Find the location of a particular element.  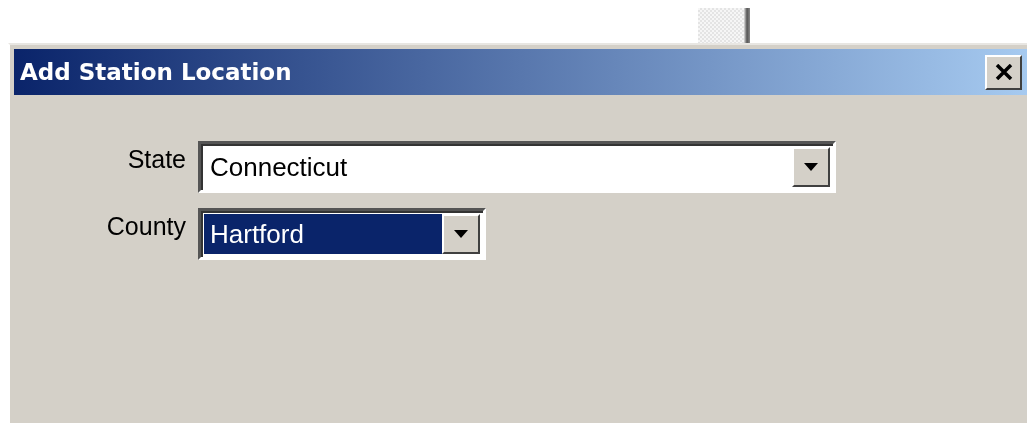

window-title: Add Station Location is located at coordinates (156, 72).